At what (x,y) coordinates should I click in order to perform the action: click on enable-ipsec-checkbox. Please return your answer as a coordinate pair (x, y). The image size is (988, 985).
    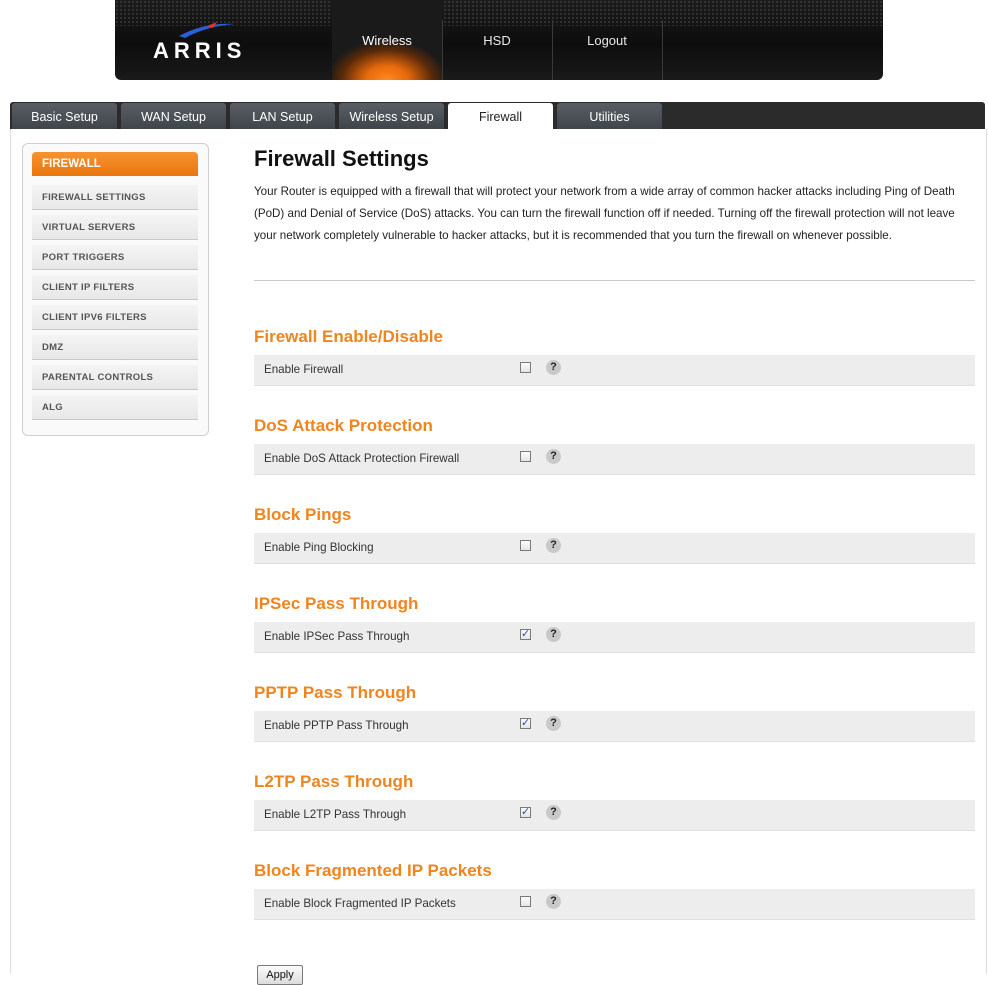
    Looking at the image, I should click on (525, 634).